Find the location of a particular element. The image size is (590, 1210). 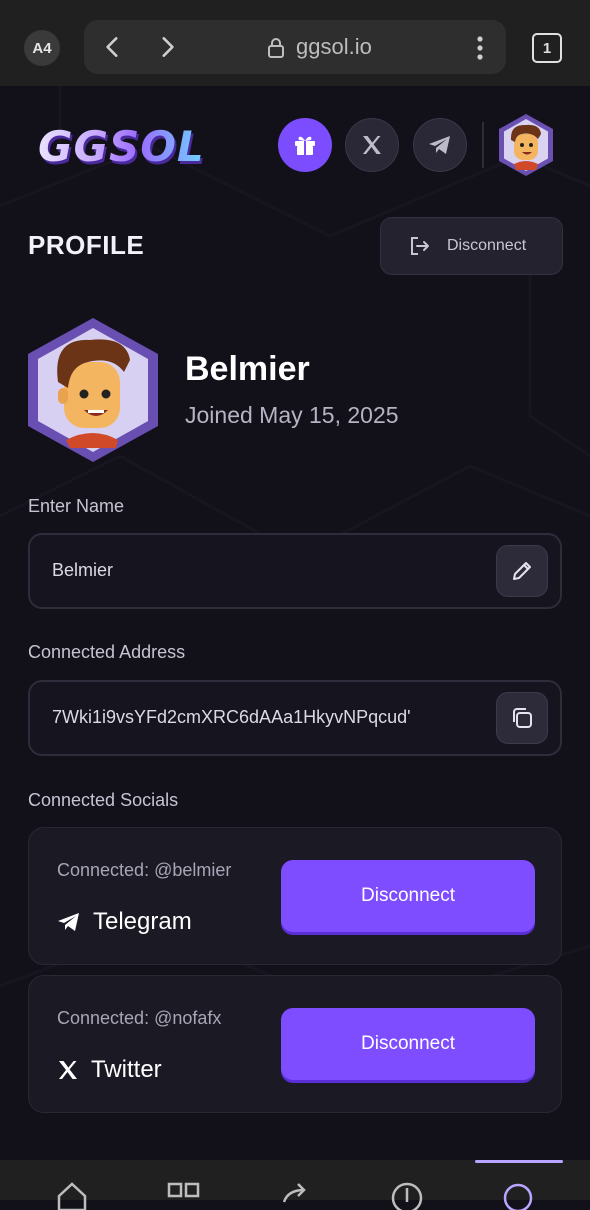

twitter-status: Connected: @nofafx is located at coordinates (139, 1018).